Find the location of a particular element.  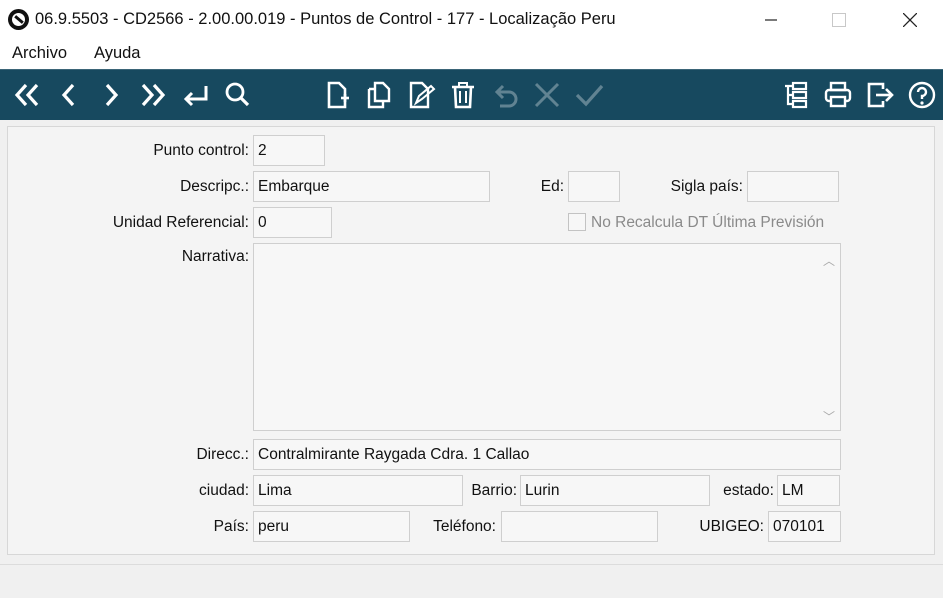

close-icon is located at coordinates (910, 20).